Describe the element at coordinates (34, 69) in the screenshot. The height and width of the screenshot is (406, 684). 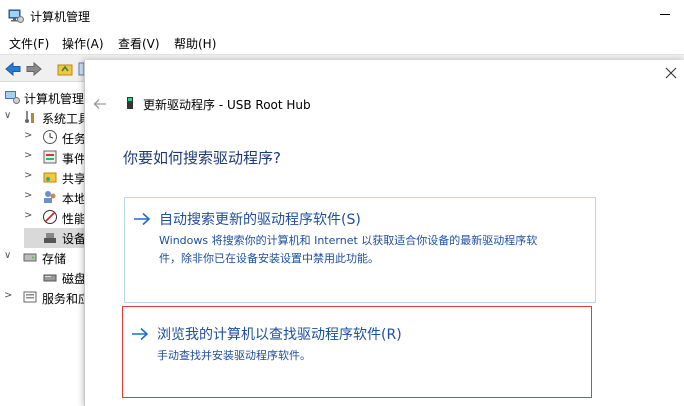
I see `forward-icon` at that location.